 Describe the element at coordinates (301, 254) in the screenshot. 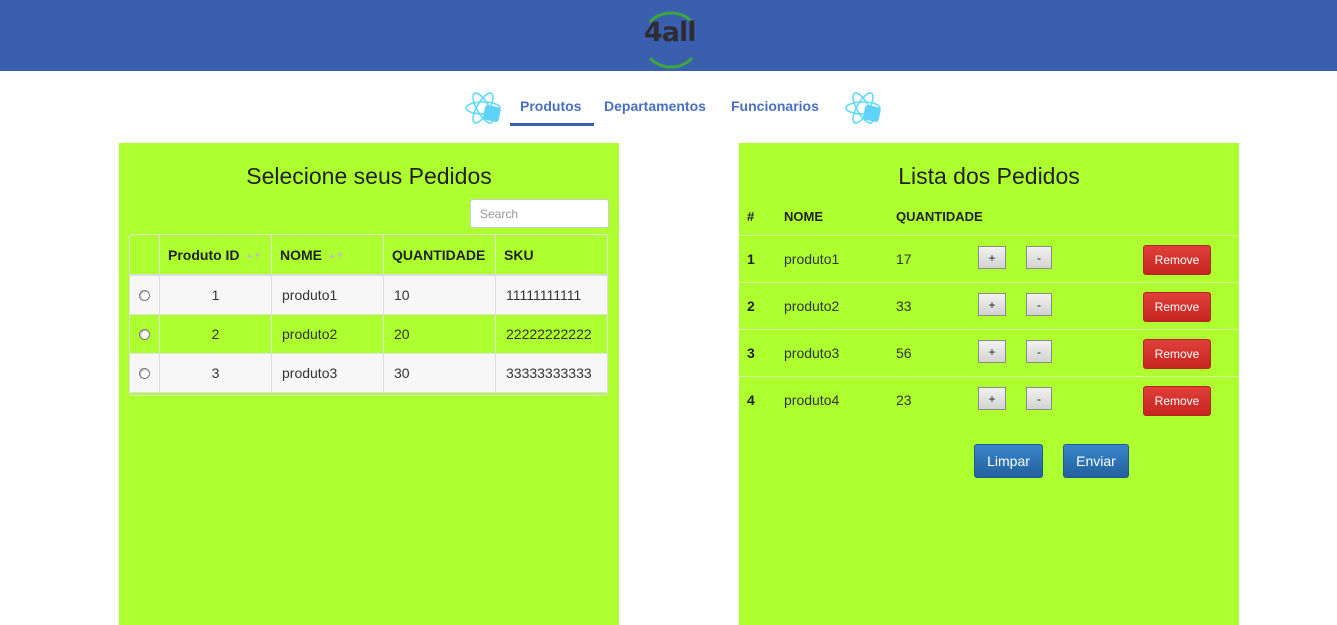

I see `column-header-label: NOME` at that location.